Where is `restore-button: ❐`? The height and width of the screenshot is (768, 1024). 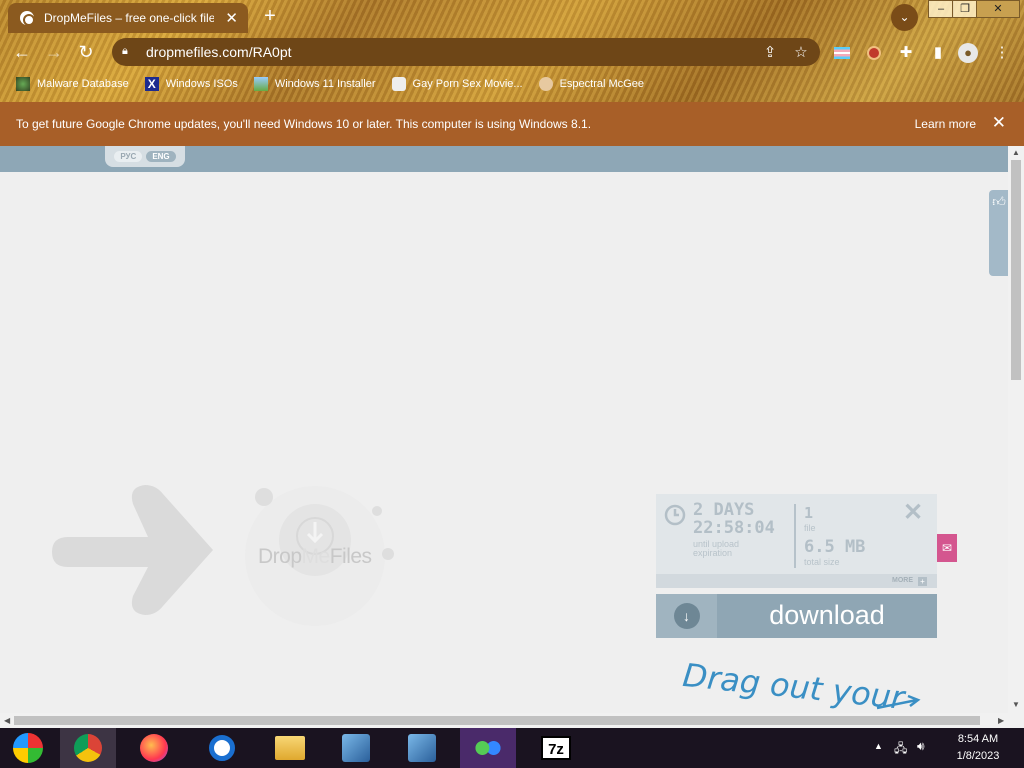
restore-button: ❐ is located at coordinates (965, 9).